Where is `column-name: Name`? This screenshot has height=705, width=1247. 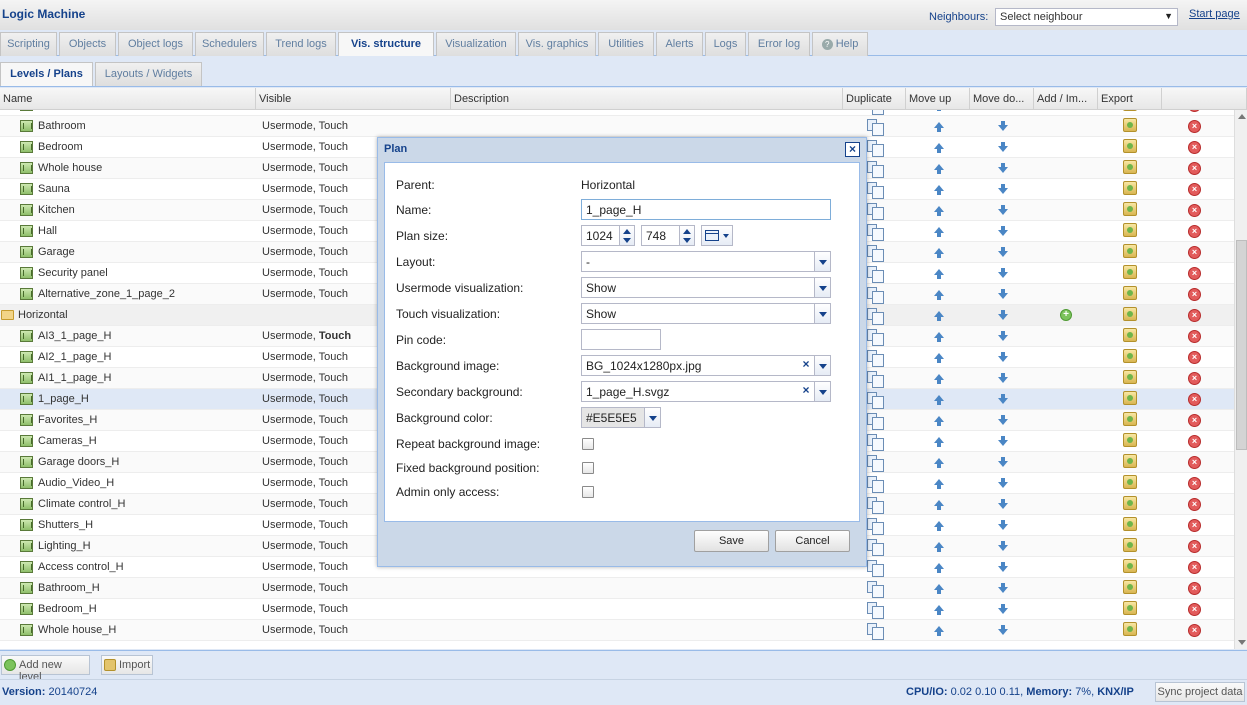 column-name: Name is located at coordinates (128, 99).